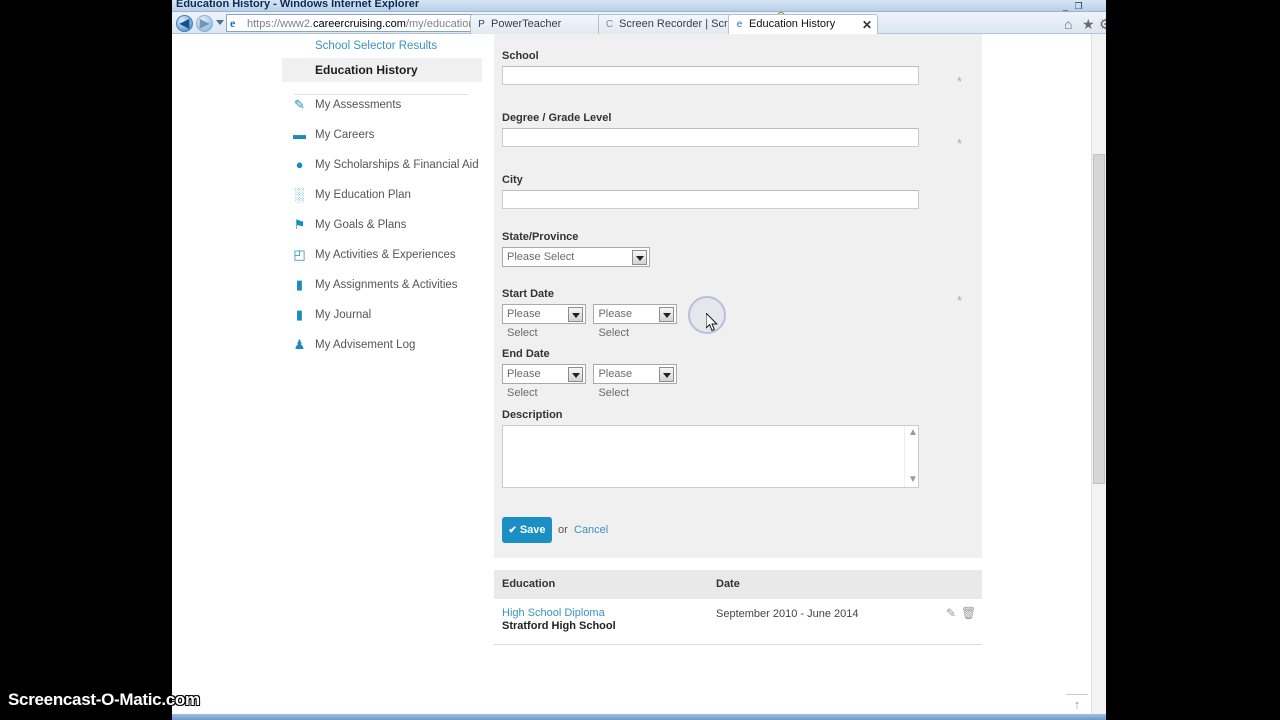 This screenshot has width=1280, height=720. Describe the element at coordinates (527, 530) in the screenshot. I see `save-button: ✔ Save` at that location.